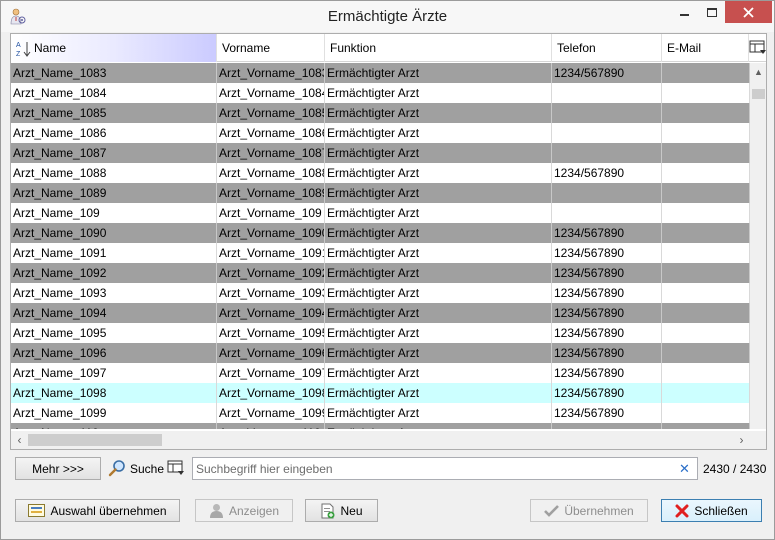  Describe the element at coordinates (246, 48) in the screenshot. I see `column-header-vorname-label: Vorname` at that location.